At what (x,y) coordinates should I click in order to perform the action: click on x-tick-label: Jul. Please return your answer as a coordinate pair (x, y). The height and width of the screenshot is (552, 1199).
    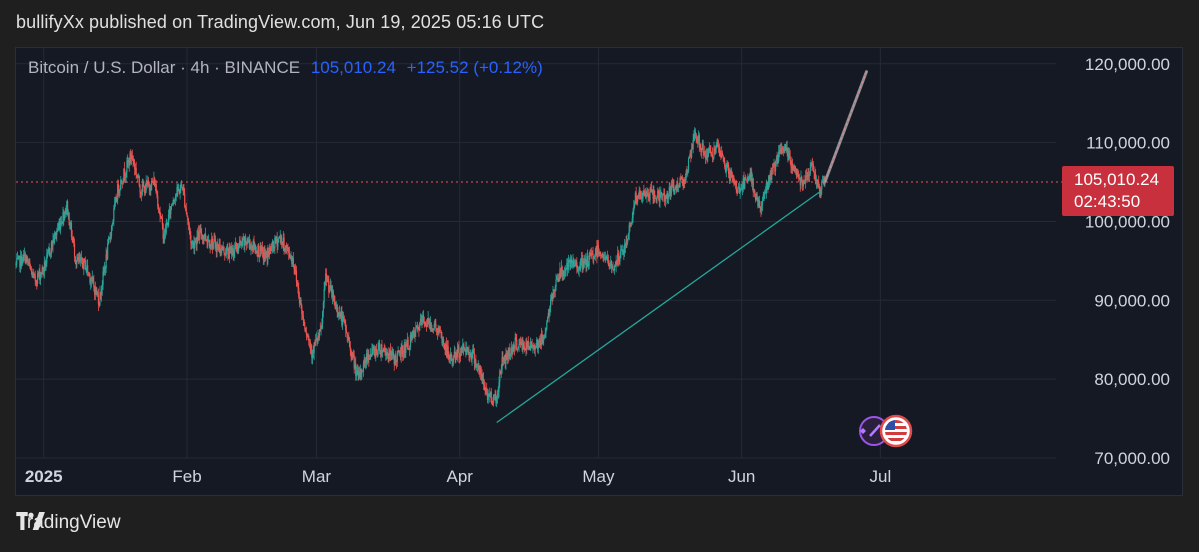
    Looking at the image, I should click on (880, 476).